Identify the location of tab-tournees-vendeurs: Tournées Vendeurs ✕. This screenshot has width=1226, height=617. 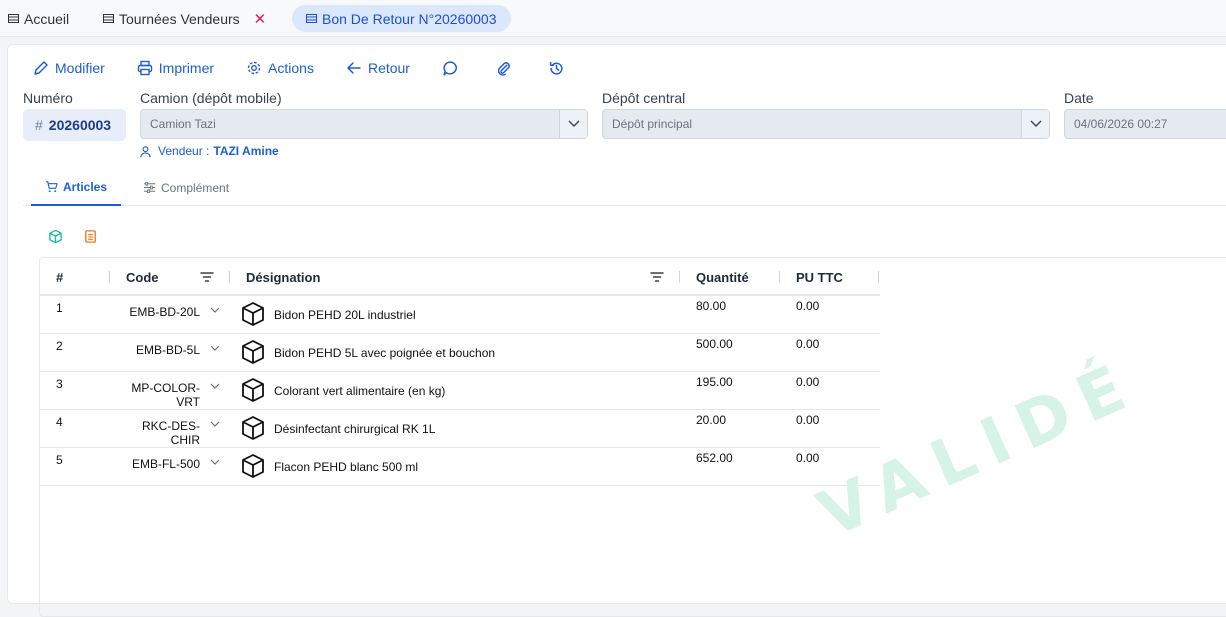
(184, 18).